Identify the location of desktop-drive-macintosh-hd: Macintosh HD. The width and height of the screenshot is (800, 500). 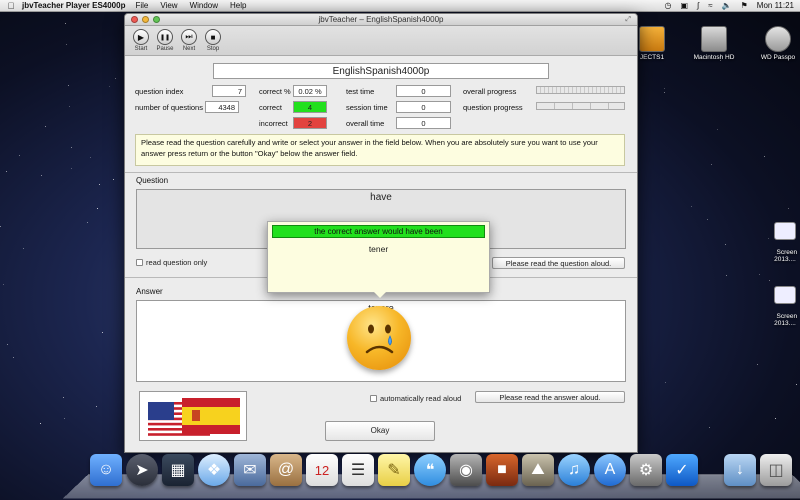
(714, 43).